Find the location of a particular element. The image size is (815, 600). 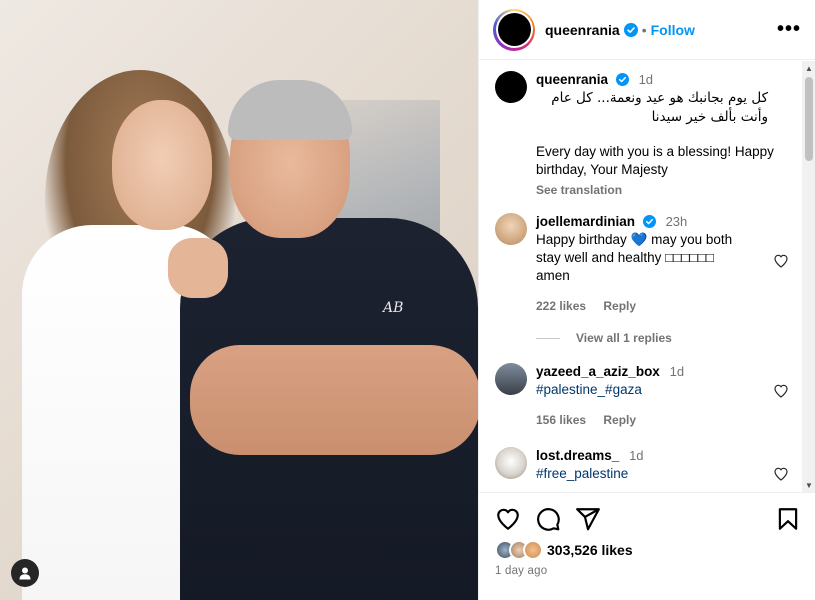

action-bar is located at coordinates (648, 520).